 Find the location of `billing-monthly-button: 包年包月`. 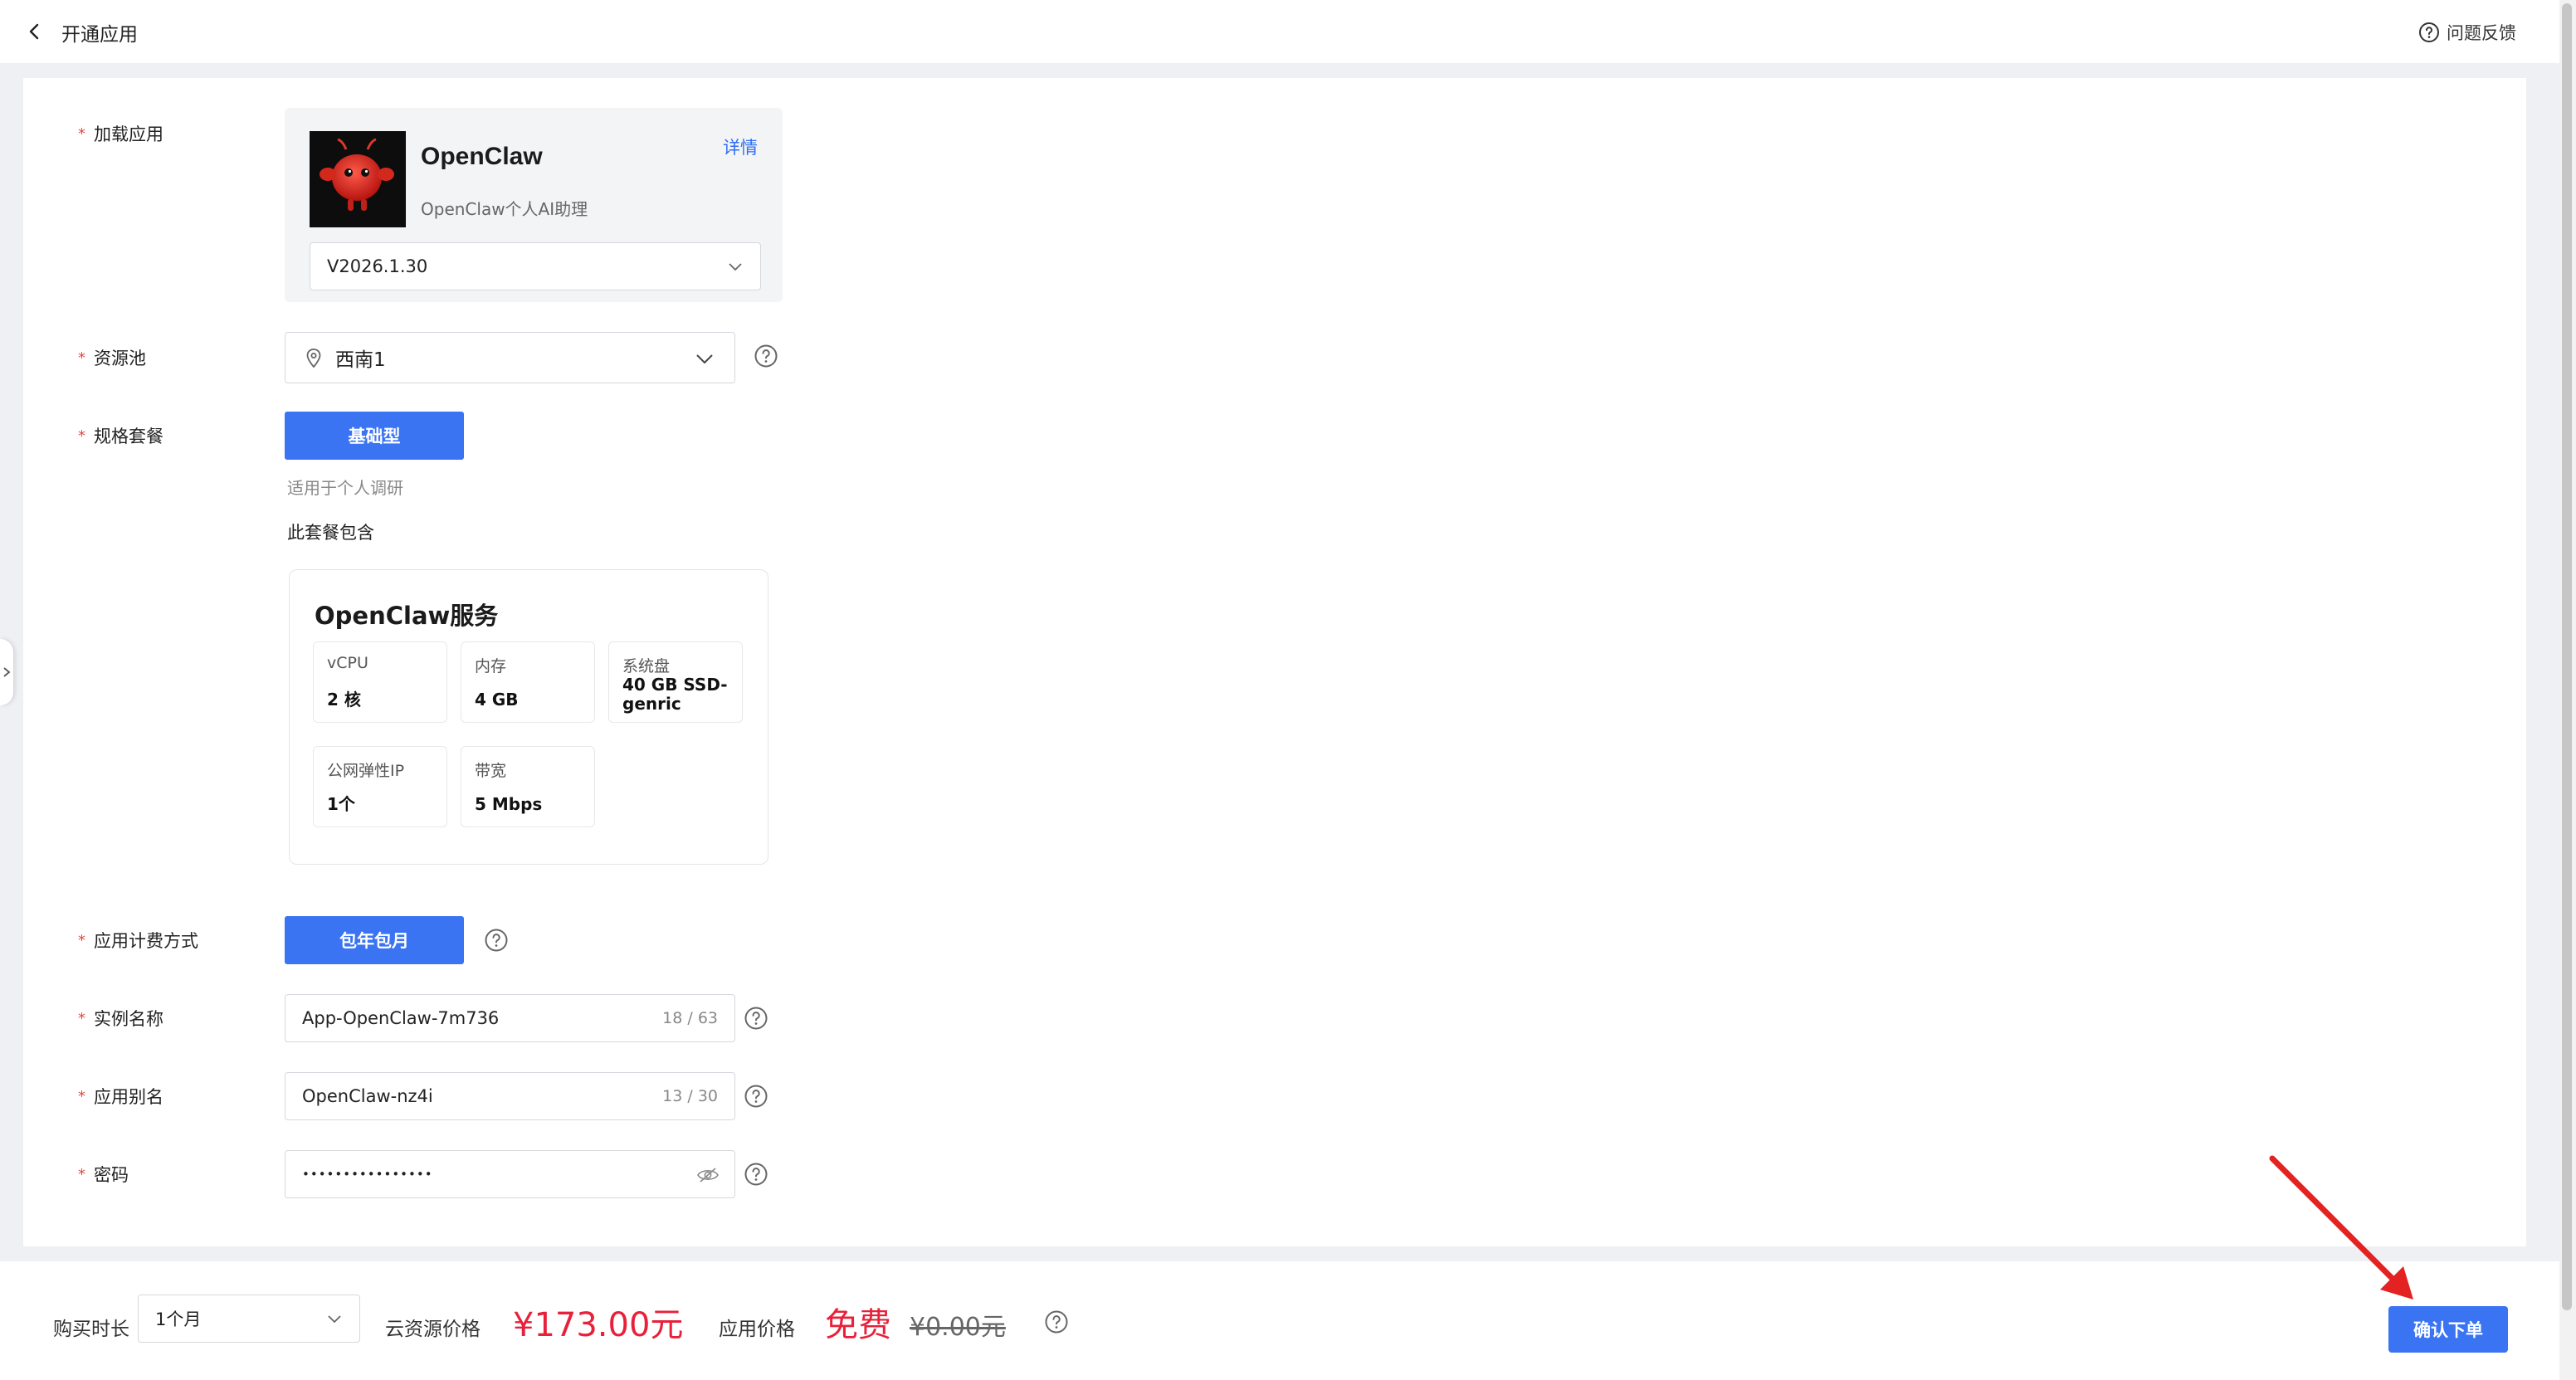

billing-monthly-button: 包年包月 is located at coordinates (375, 940).